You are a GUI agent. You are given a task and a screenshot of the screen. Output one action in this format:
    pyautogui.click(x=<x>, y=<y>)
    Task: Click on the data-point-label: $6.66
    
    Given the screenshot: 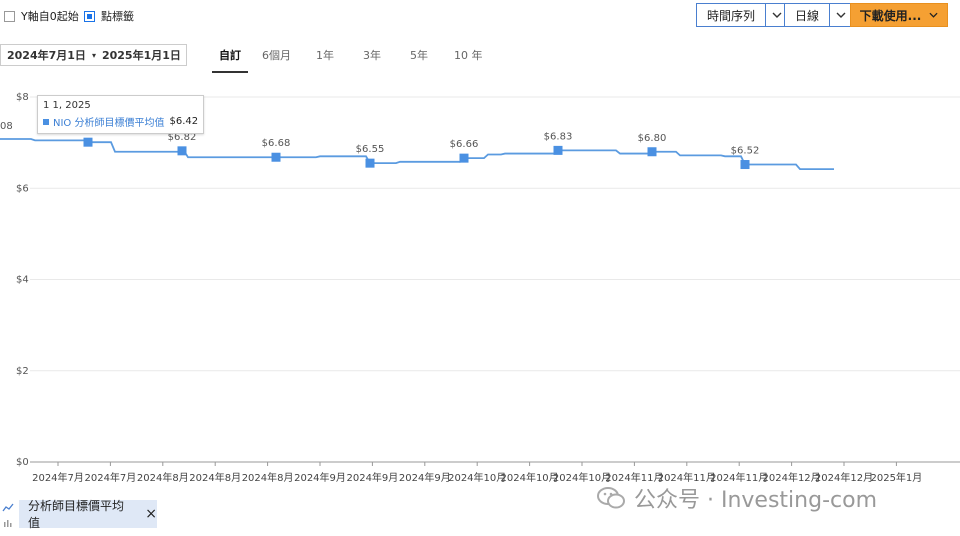 What is the action you would take?
    pyautogui.click(x=464, y=144)
    